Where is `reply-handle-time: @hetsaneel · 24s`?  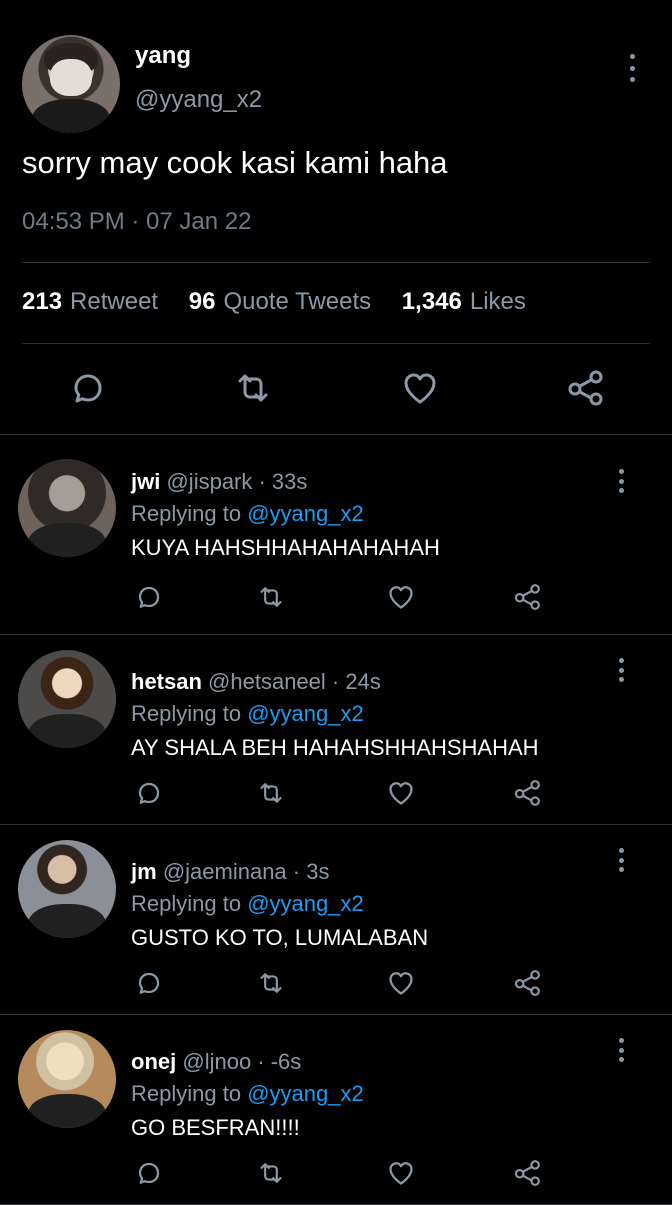
reply-handle-time: @hetsaneel · 24s is located at coordinates (294, 681).